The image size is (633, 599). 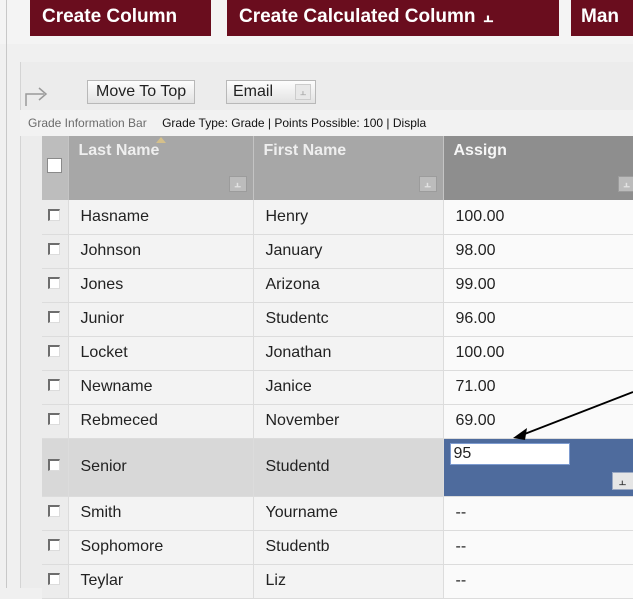 I want to click on grade-cell: 96.00, so click(x=538, y=319).